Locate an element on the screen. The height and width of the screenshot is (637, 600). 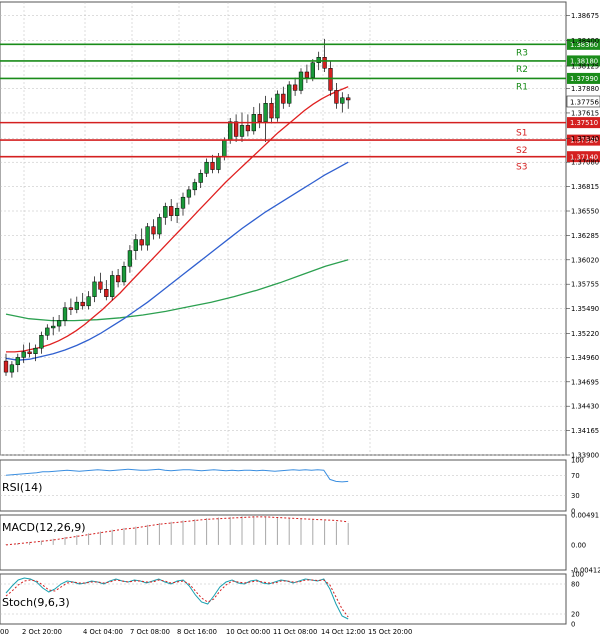
time-label: 11 Oct 08:00 is located at coordinates (295, 632).